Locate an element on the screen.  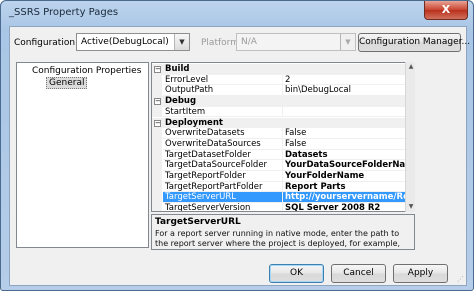
property-value: YourFolderName is located at coordinates (348, 176).